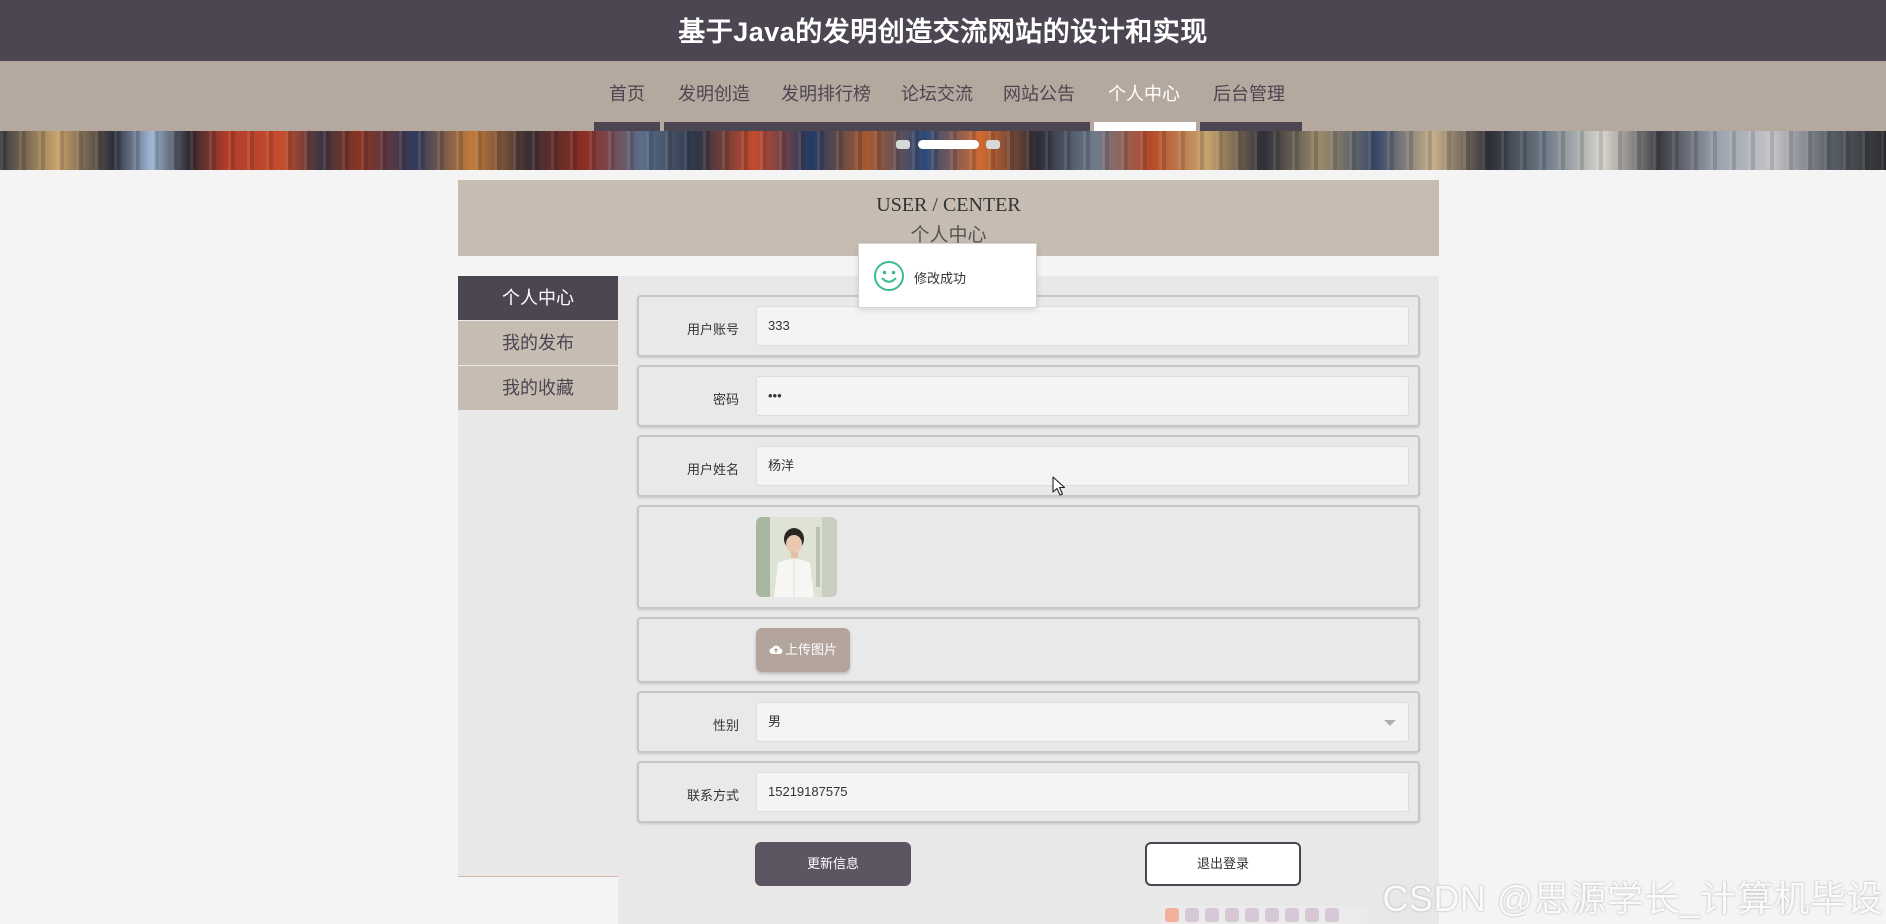 The width and height of the screenshot is (1886, 924). I want to click on form-row-name: 用户姓名 杨洋, so click(1028, 466).